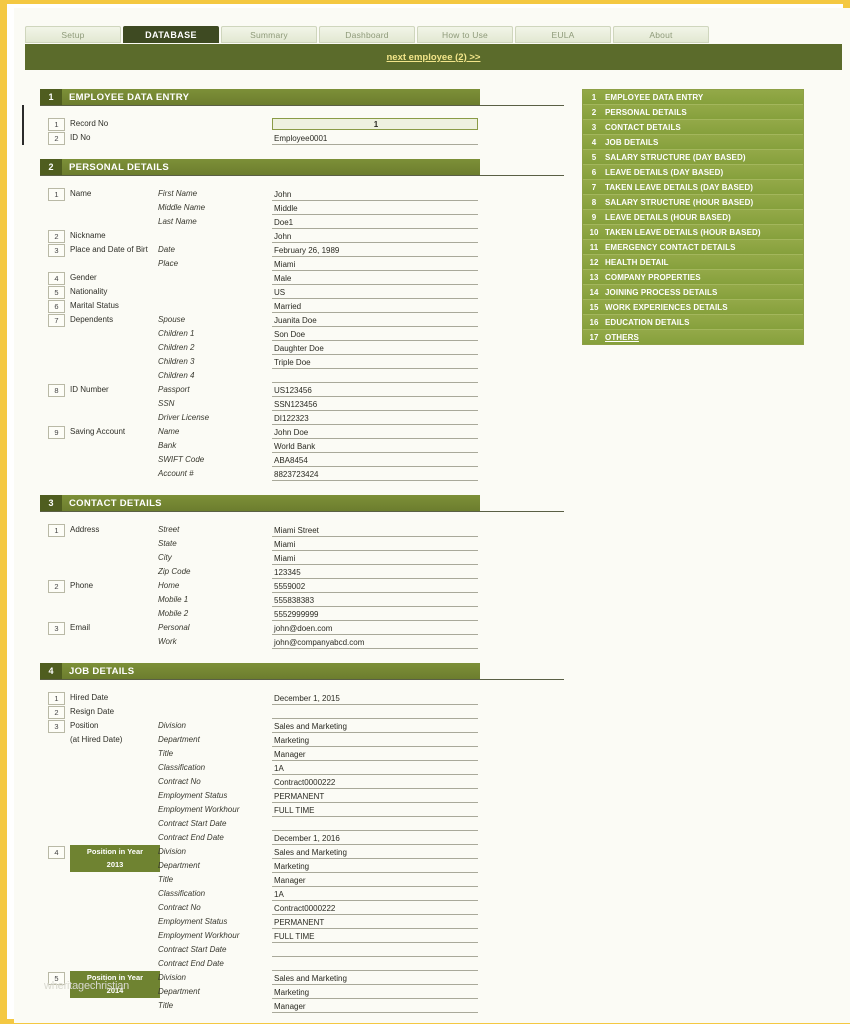 This screenshot has height=1024, width=850. What do you see at coordinates (375, 614) in the screenshot?
I see `field-value-input: 5552999999` at bounding box center [375, 614].